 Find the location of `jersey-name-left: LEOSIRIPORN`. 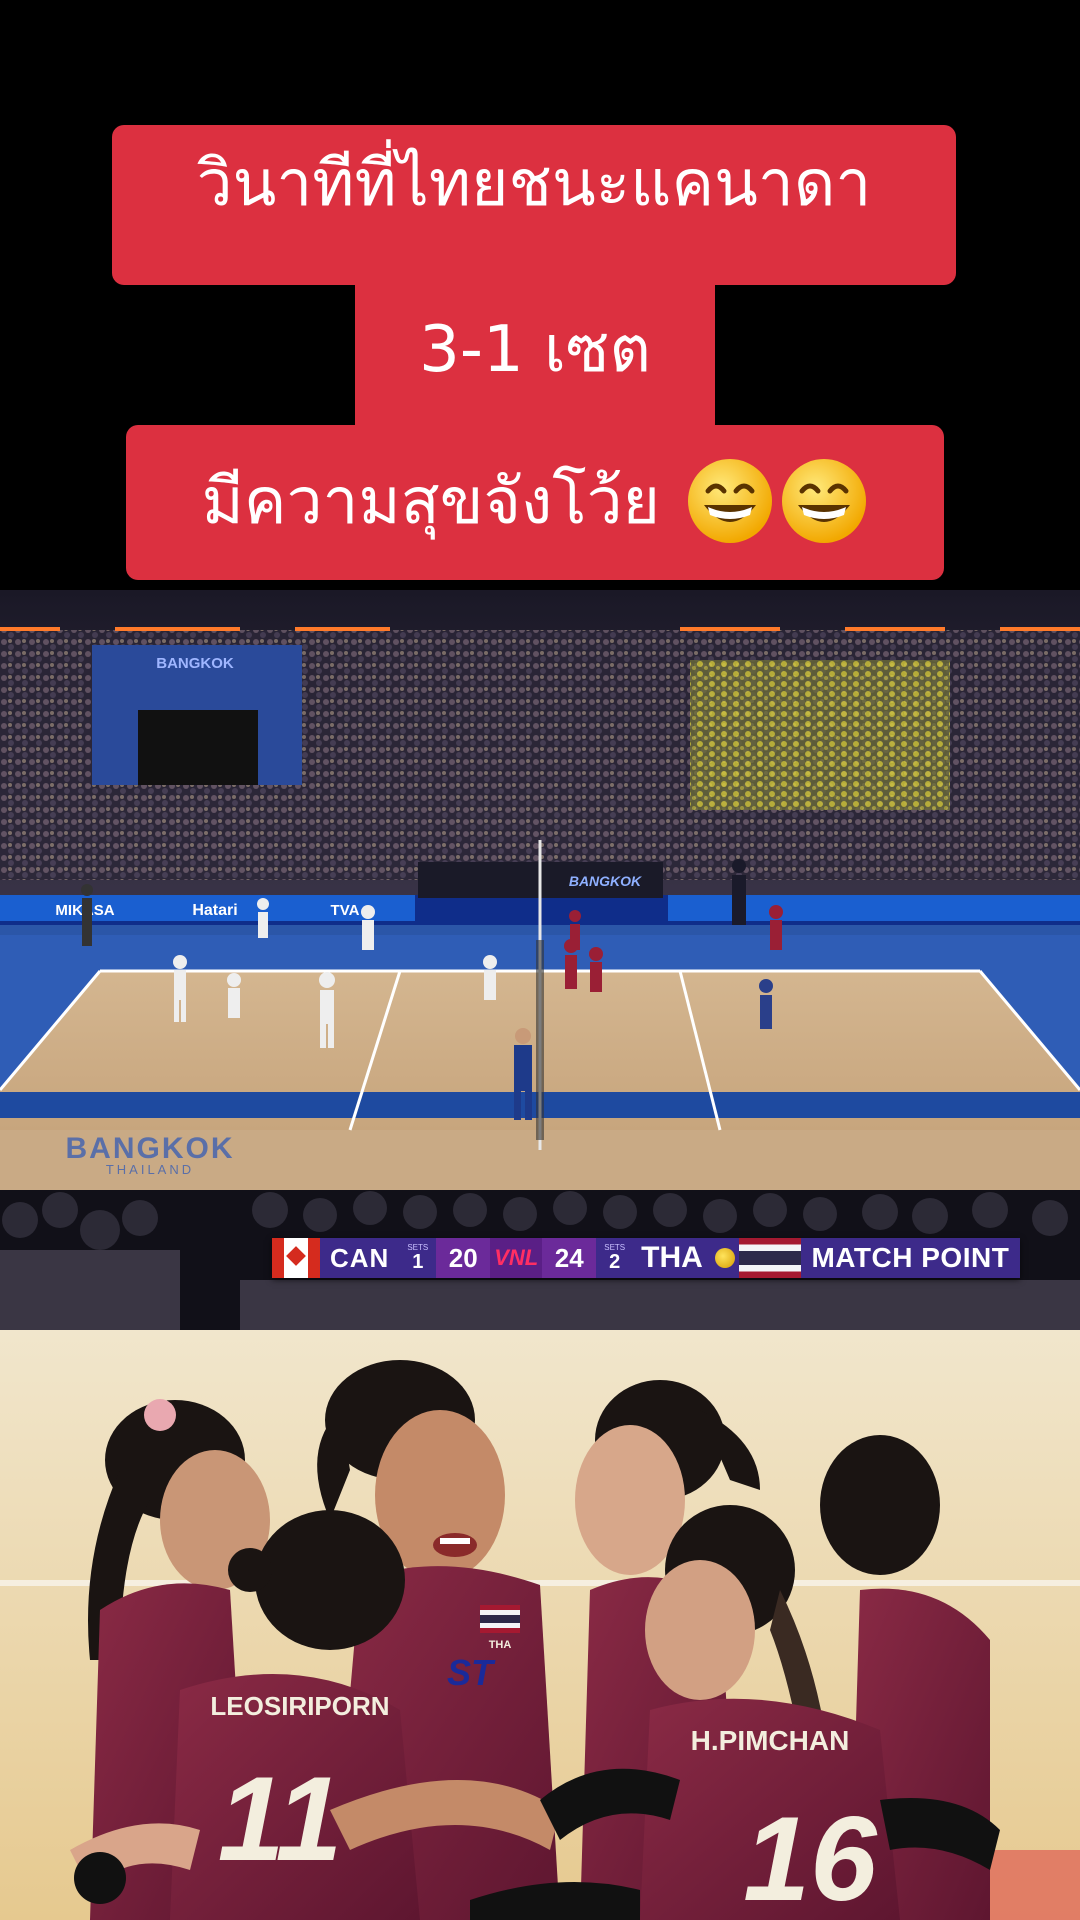

jersey-name-left: LEOSIRIPORN is located at coordinates (299, 1706).